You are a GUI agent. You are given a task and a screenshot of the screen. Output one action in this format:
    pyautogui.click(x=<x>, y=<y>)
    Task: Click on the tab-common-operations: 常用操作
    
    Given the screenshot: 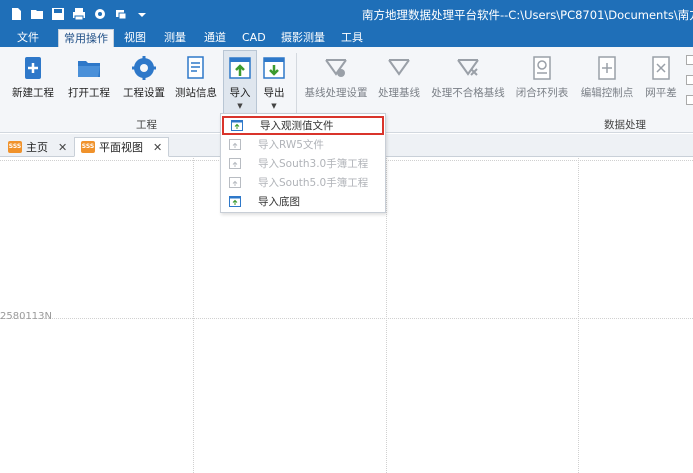 What is the action you would take?
    pyautogui.click(x=86, y=38)
    